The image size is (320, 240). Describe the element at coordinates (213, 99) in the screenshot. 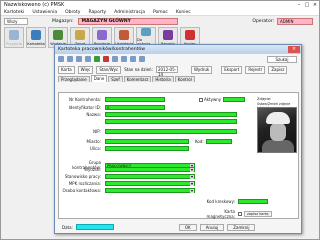

I see `aktywny-label: Aktywny` at that location.